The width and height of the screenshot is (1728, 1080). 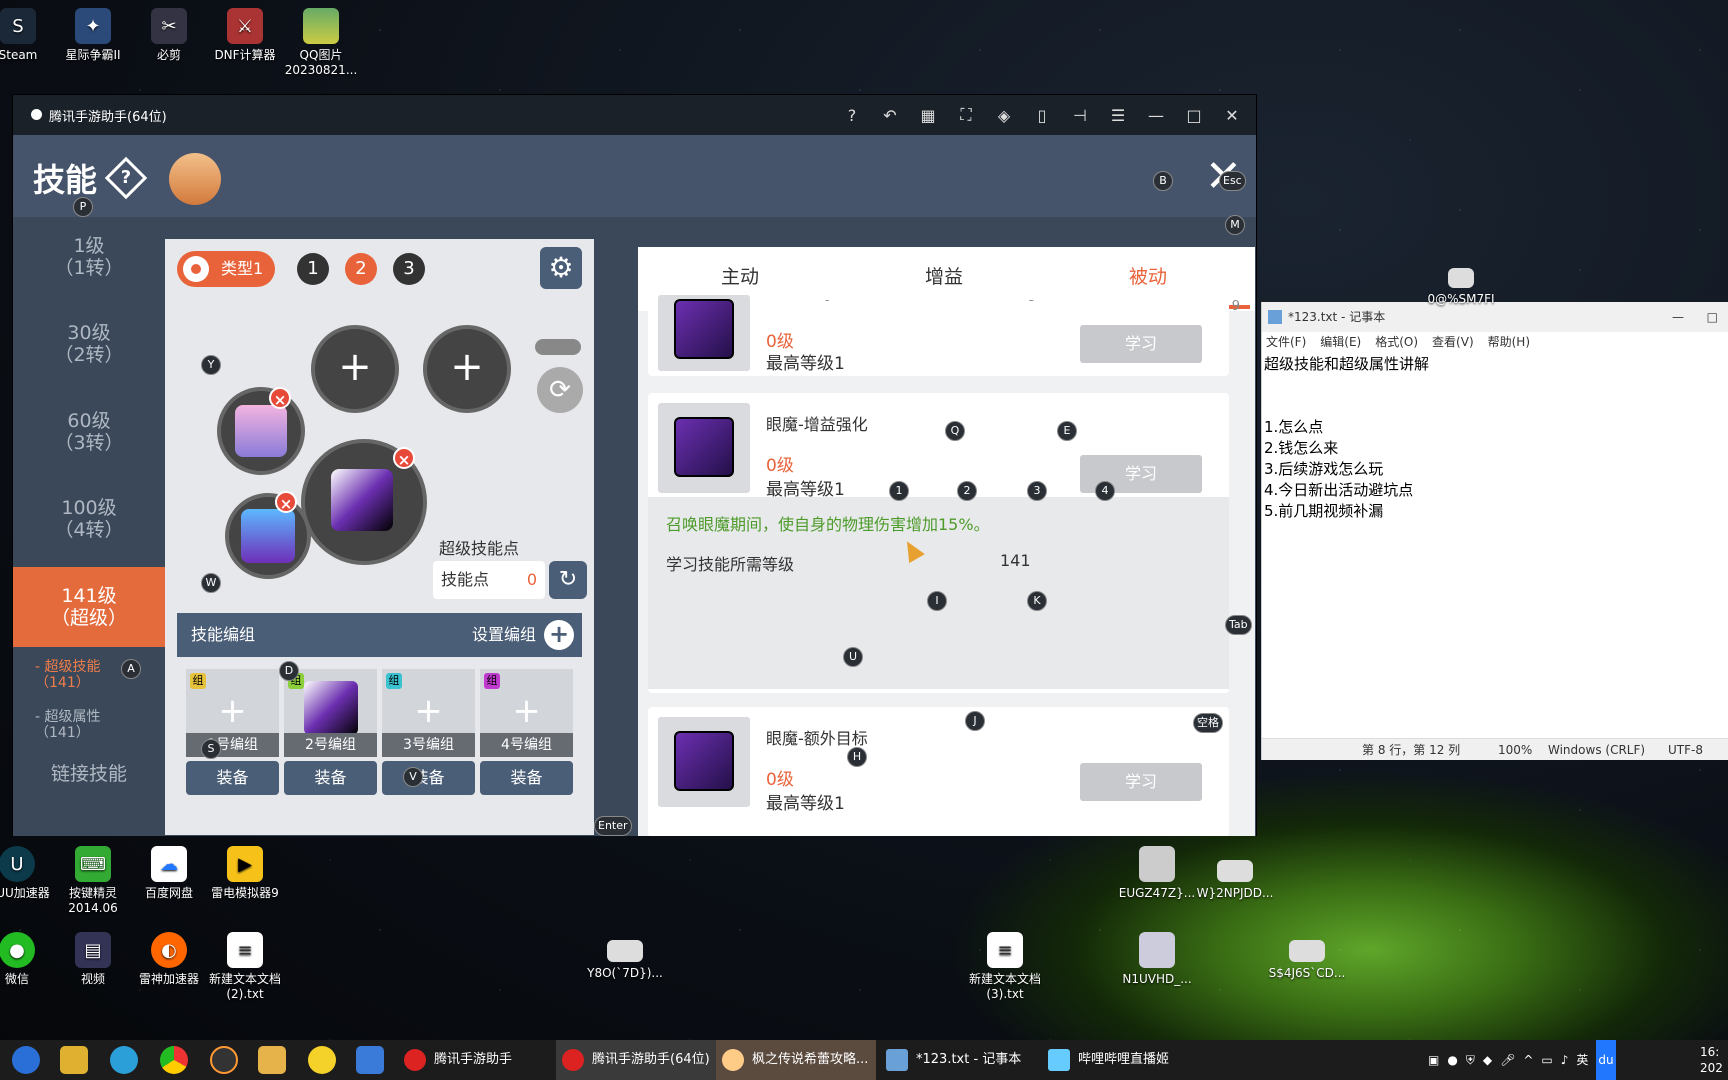 I want to click on rotate-button: ⟳, so click(x=560, y=390).